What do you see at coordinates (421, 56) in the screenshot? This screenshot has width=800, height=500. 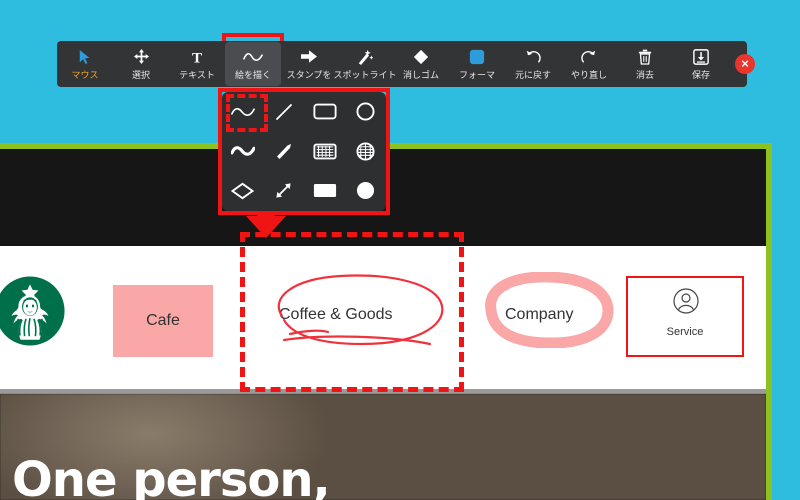 I see `eraser-icon` at bounding box center [421, 56].